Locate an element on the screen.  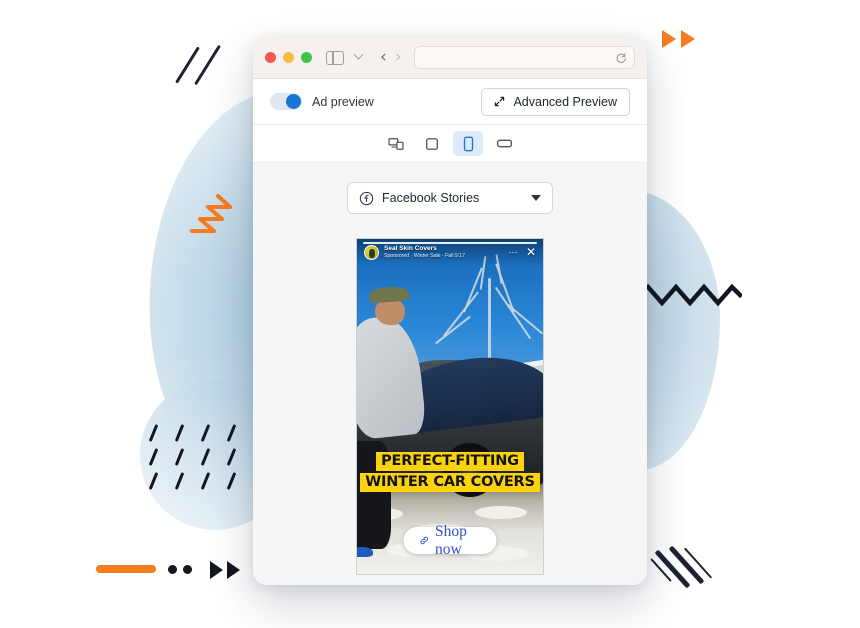
more-options-icon: ⋯ is located at coordinates (513, 252).